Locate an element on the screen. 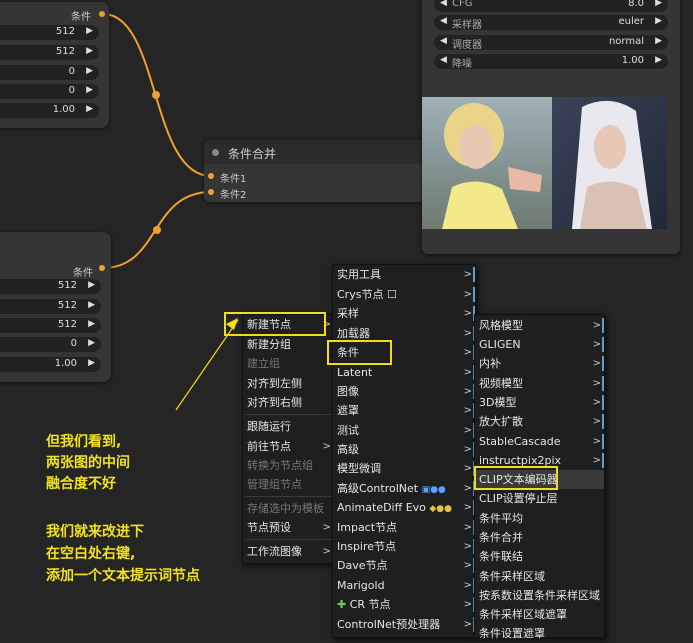  sampler-node: ◀ CFG 8.0 ▶ ◀ 采样器 euler ▶ ◀ 调度器 normal ▶ ◀ 降噪 1.00 ▶ is located at coordinates (551, 127).